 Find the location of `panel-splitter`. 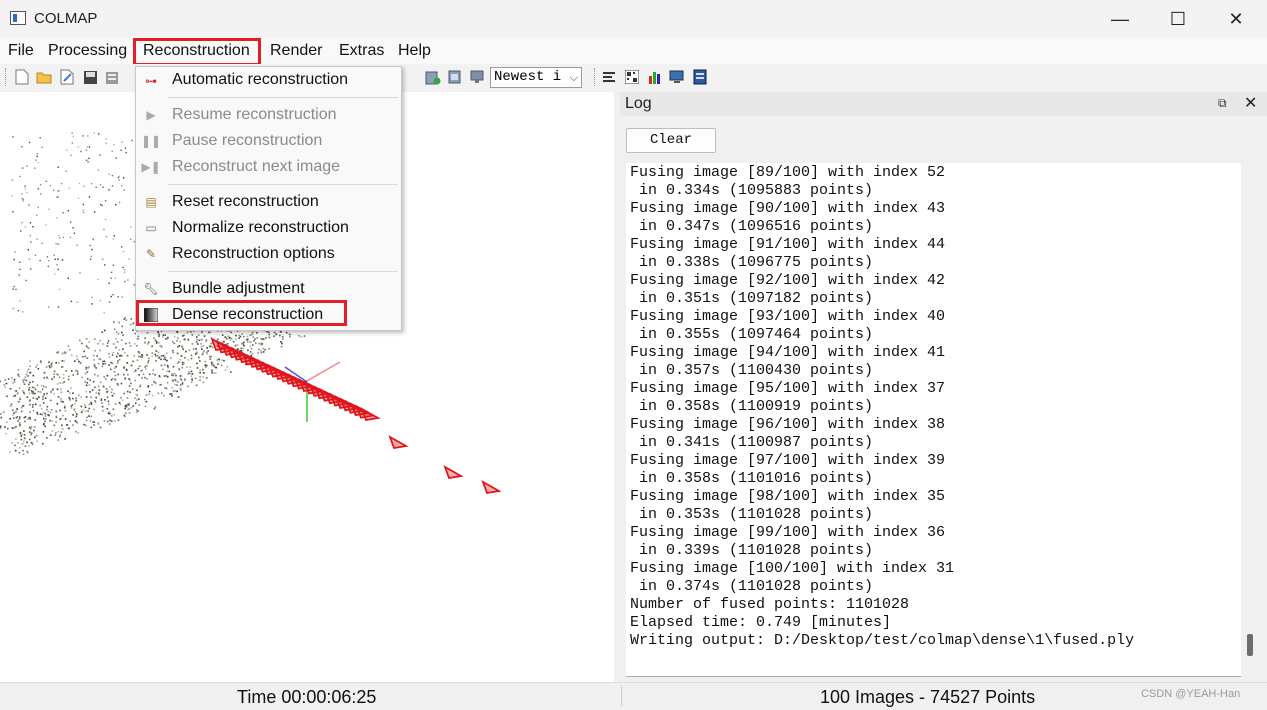

panel-splitter is located at coordinates (617, 387).